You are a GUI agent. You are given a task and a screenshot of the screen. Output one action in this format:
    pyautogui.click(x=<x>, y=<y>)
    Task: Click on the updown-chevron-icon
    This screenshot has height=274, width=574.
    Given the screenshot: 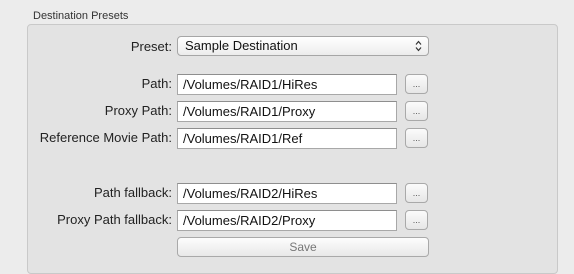 What is the action you would take?
    pyautogui.click(x=418, y=46)
    